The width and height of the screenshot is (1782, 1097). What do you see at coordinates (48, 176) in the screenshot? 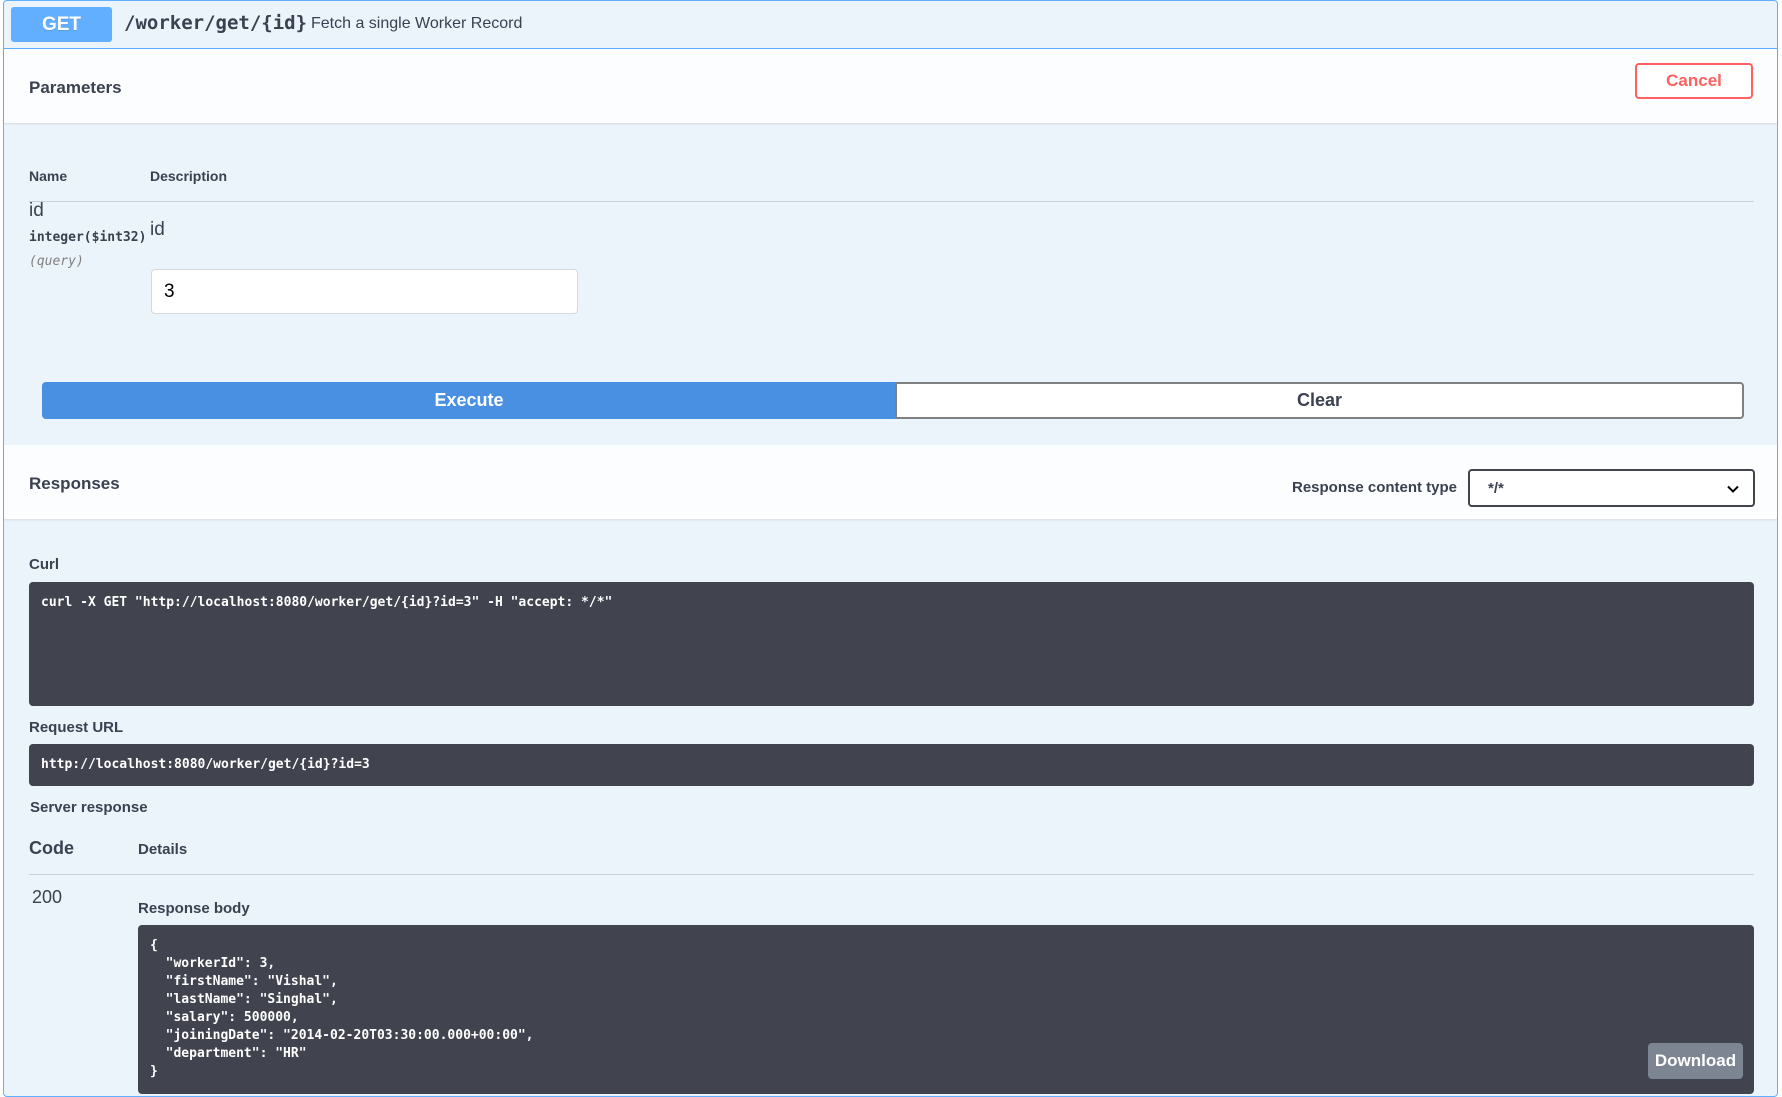
I see `col-name-header: Name` at bounding box center [48, 176].